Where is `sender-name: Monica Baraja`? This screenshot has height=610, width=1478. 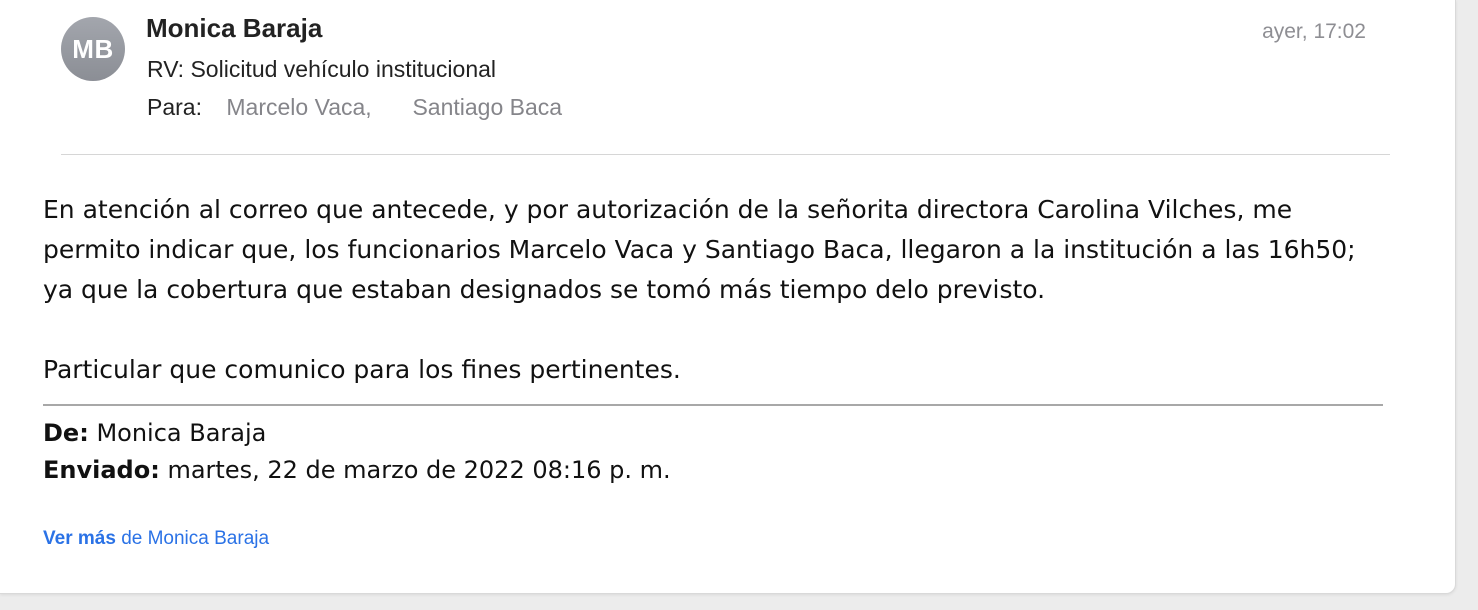
sender-name: Monica Baraja is located at coordinates (234, 28).